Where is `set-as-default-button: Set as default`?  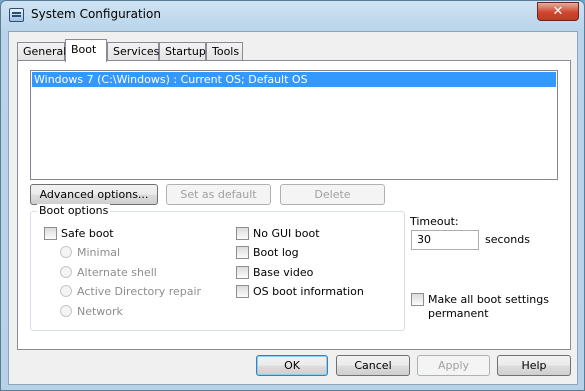
set-as-default-button: Set as default is located at coordinates (218, 194).